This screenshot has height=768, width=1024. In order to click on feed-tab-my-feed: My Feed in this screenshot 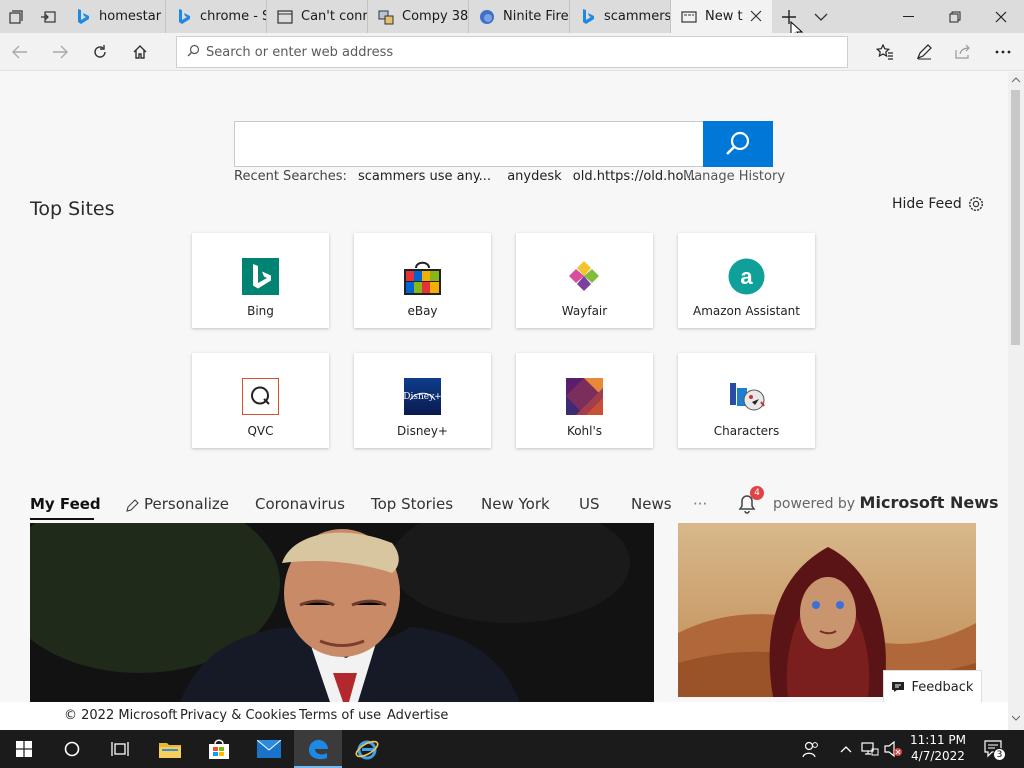, I will do `click(65, 504)`.